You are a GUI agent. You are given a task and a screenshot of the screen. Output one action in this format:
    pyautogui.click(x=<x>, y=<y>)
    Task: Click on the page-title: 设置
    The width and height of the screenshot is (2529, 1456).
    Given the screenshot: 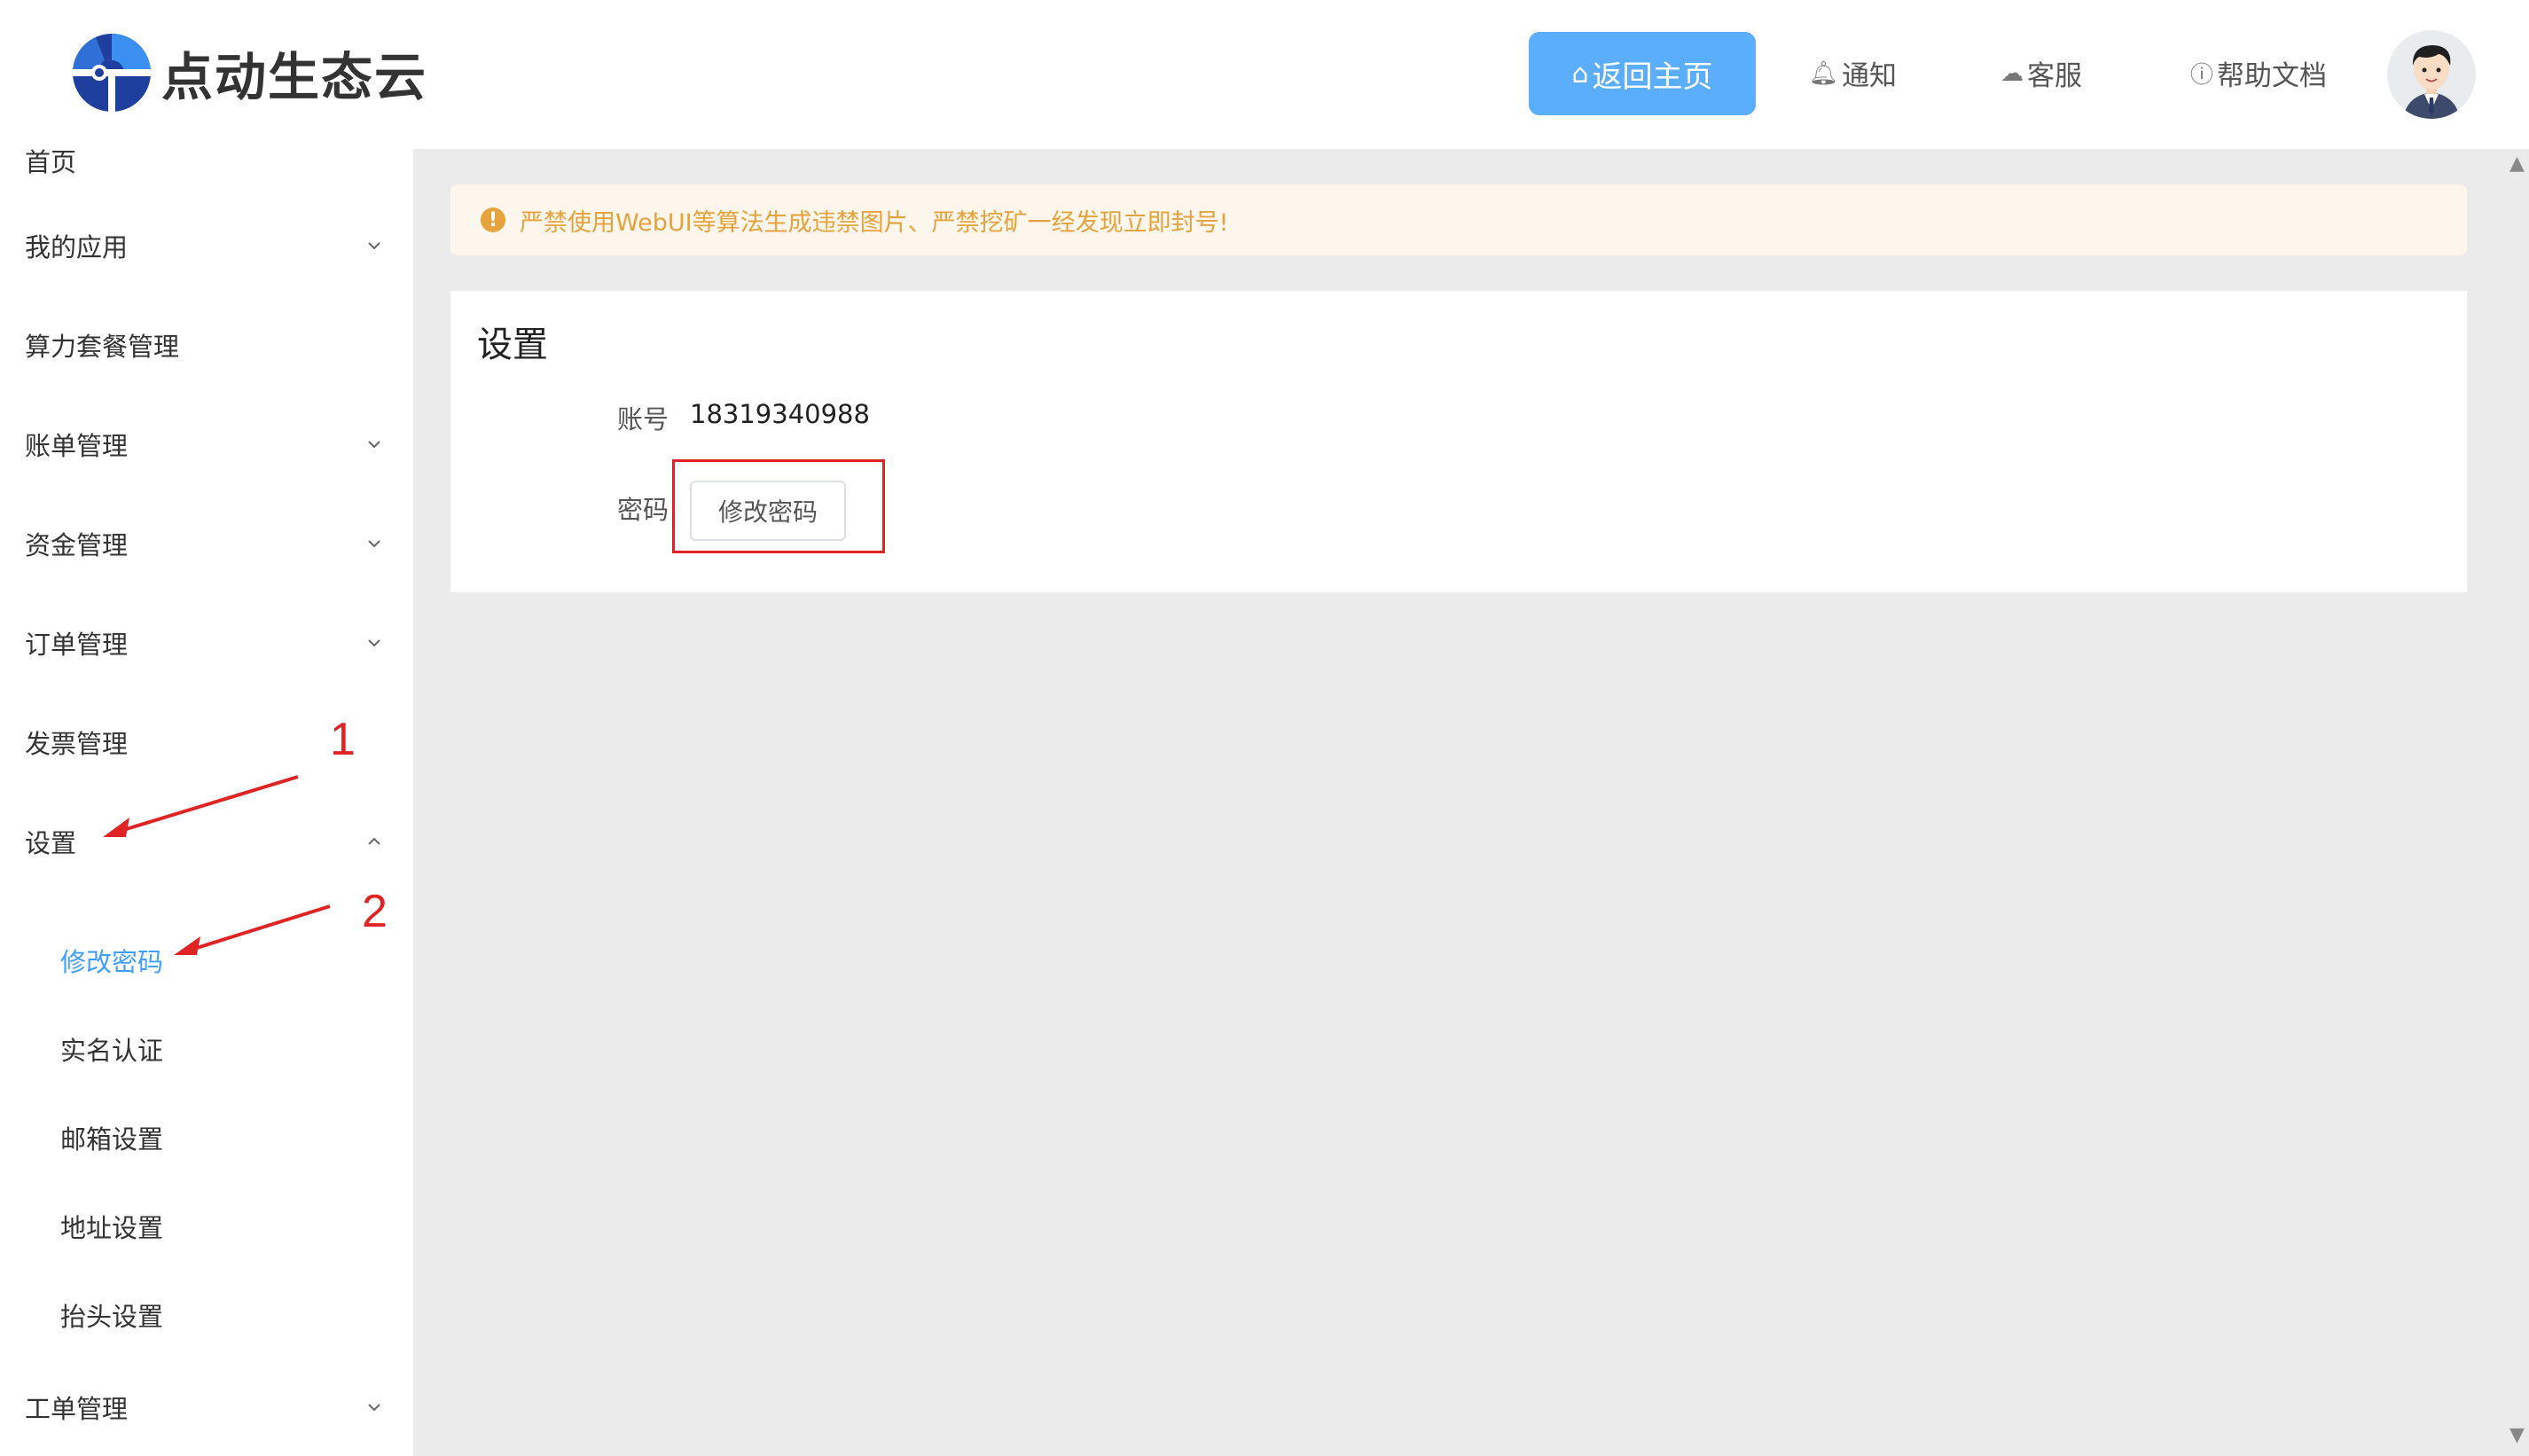 What is the action you would take?
    pyautogui.click(x=512, y=345)
    